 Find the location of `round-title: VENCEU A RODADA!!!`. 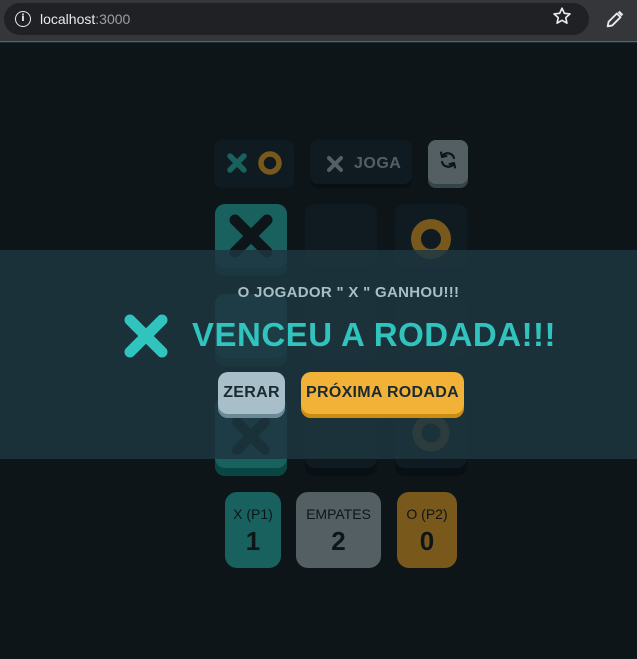

round-title: VENCEU A RODADA!!! is located at coordinates (374, 334).